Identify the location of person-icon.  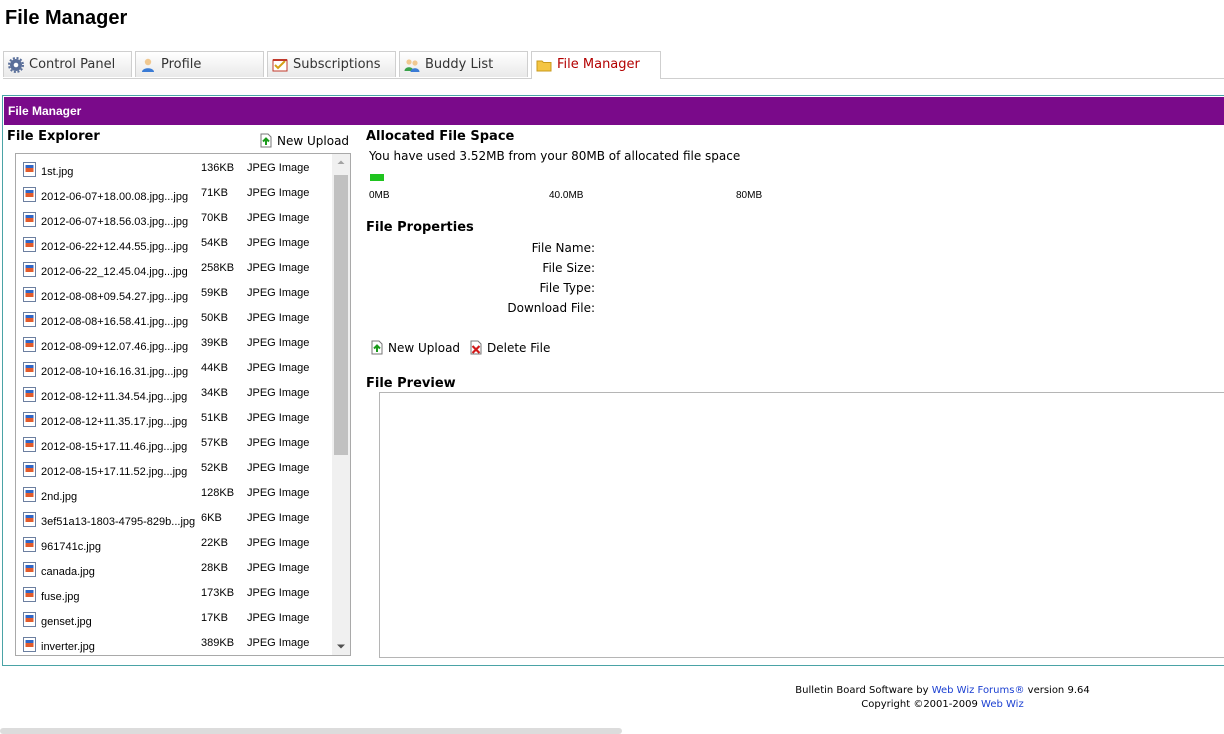
(148, 65).